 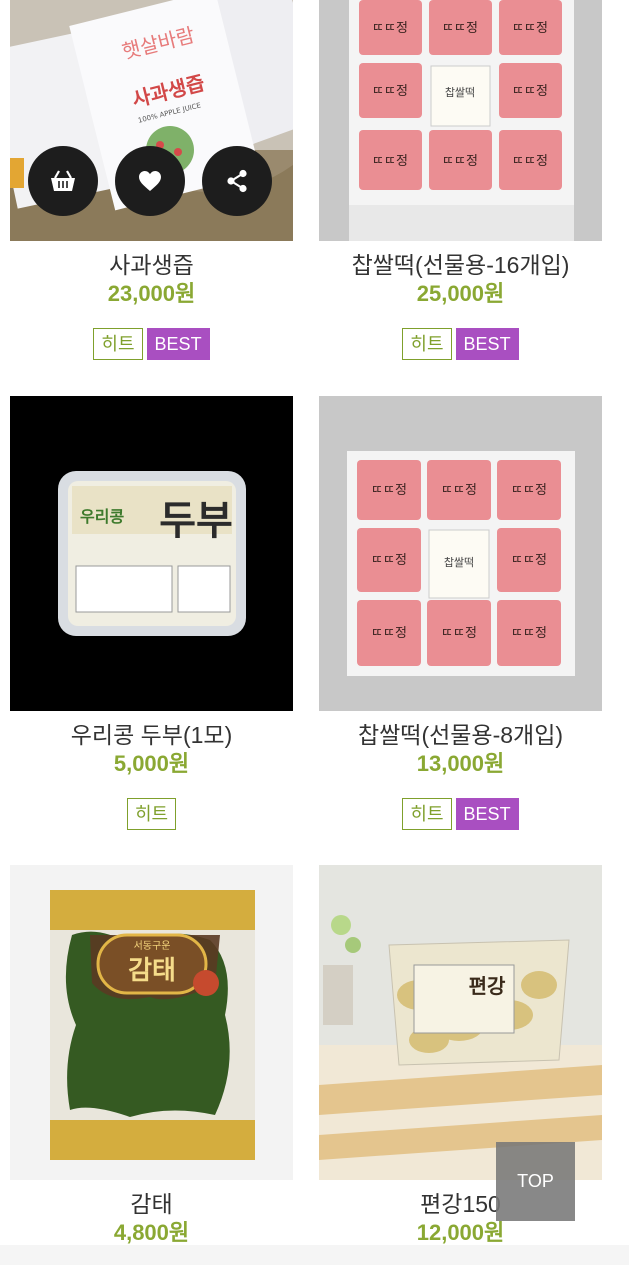 I want to click on product-image: 우리콩 두부, so click(x=151, y=553).